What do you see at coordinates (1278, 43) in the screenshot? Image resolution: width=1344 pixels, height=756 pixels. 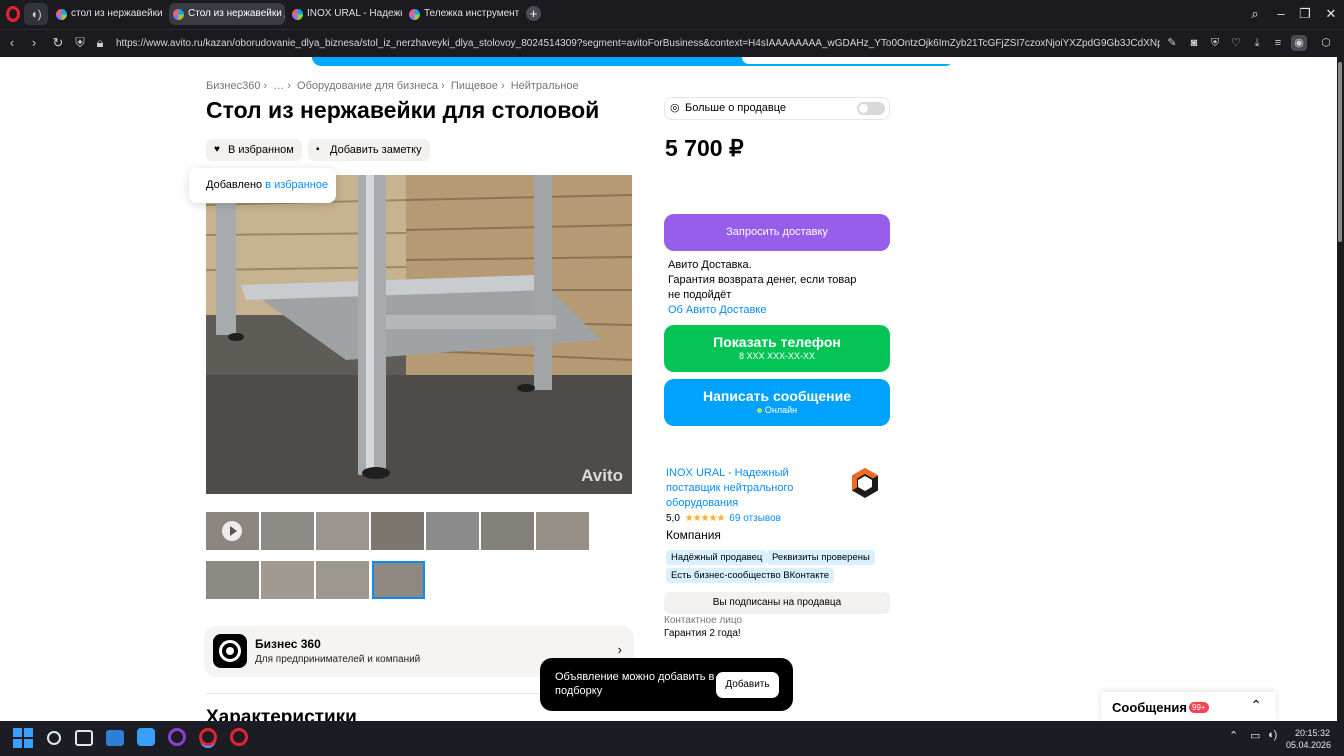 I see `menu-icon: ≡` at bounding box center [1278, 43].